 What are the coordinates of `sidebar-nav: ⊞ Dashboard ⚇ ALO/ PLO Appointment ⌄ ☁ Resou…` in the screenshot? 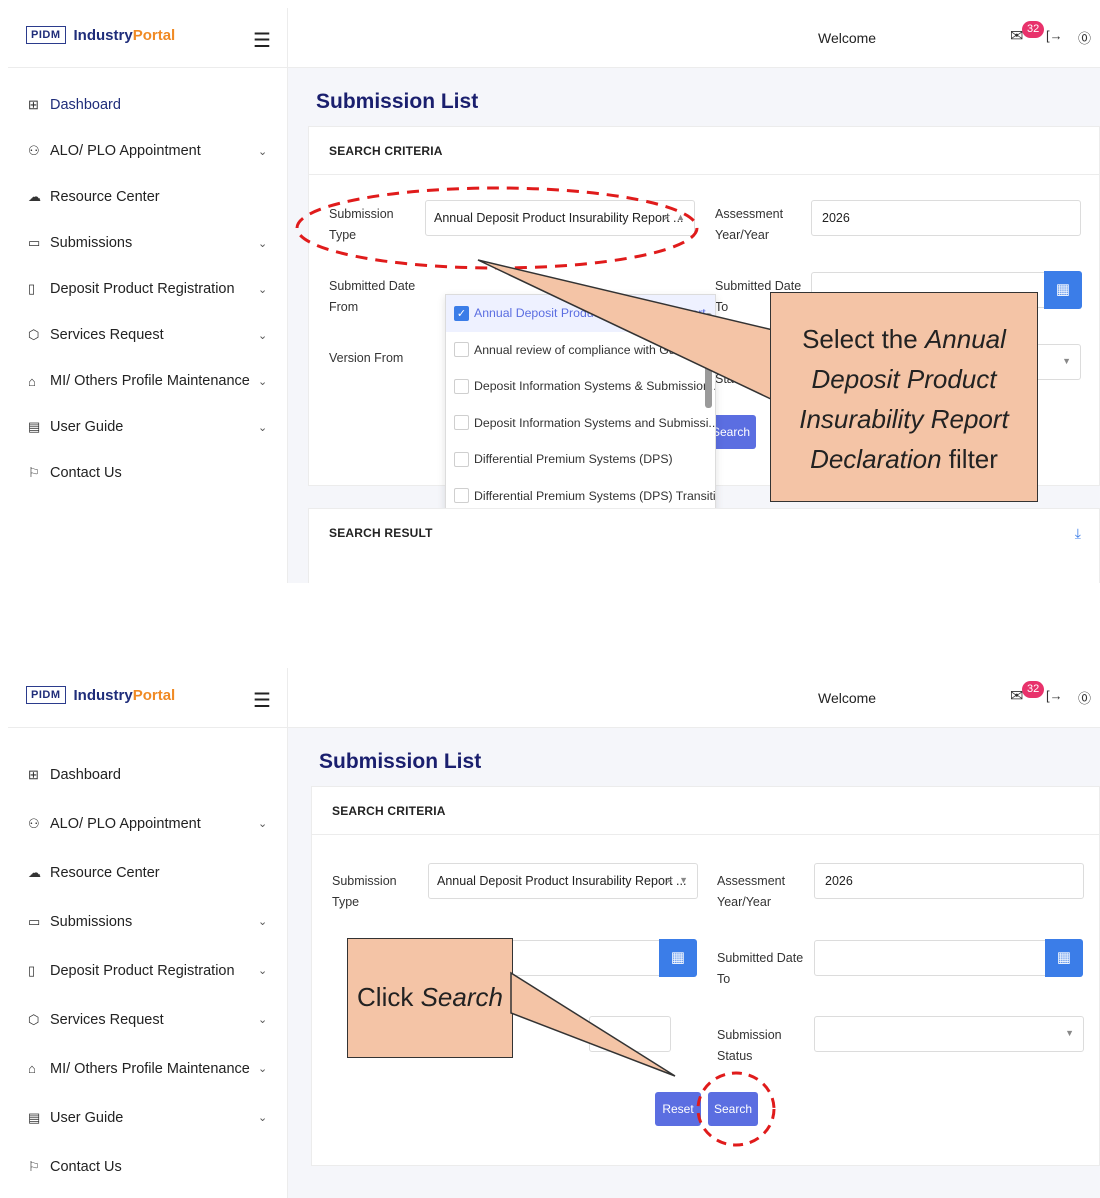 It's located at (147, 282).